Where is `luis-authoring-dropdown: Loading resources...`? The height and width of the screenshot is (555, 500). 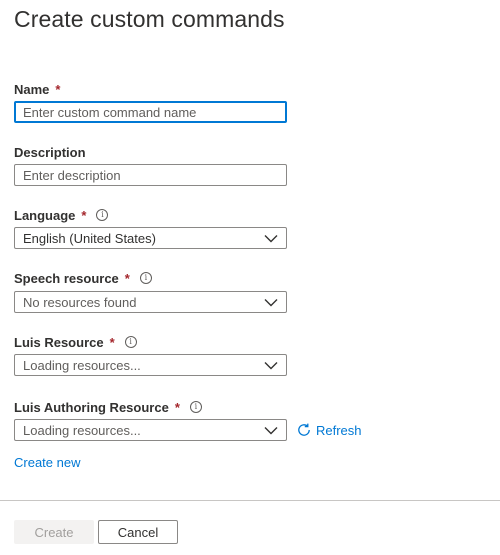 luis-authoring-dropdown: Loading resources... is located at coordinates (150, 430).